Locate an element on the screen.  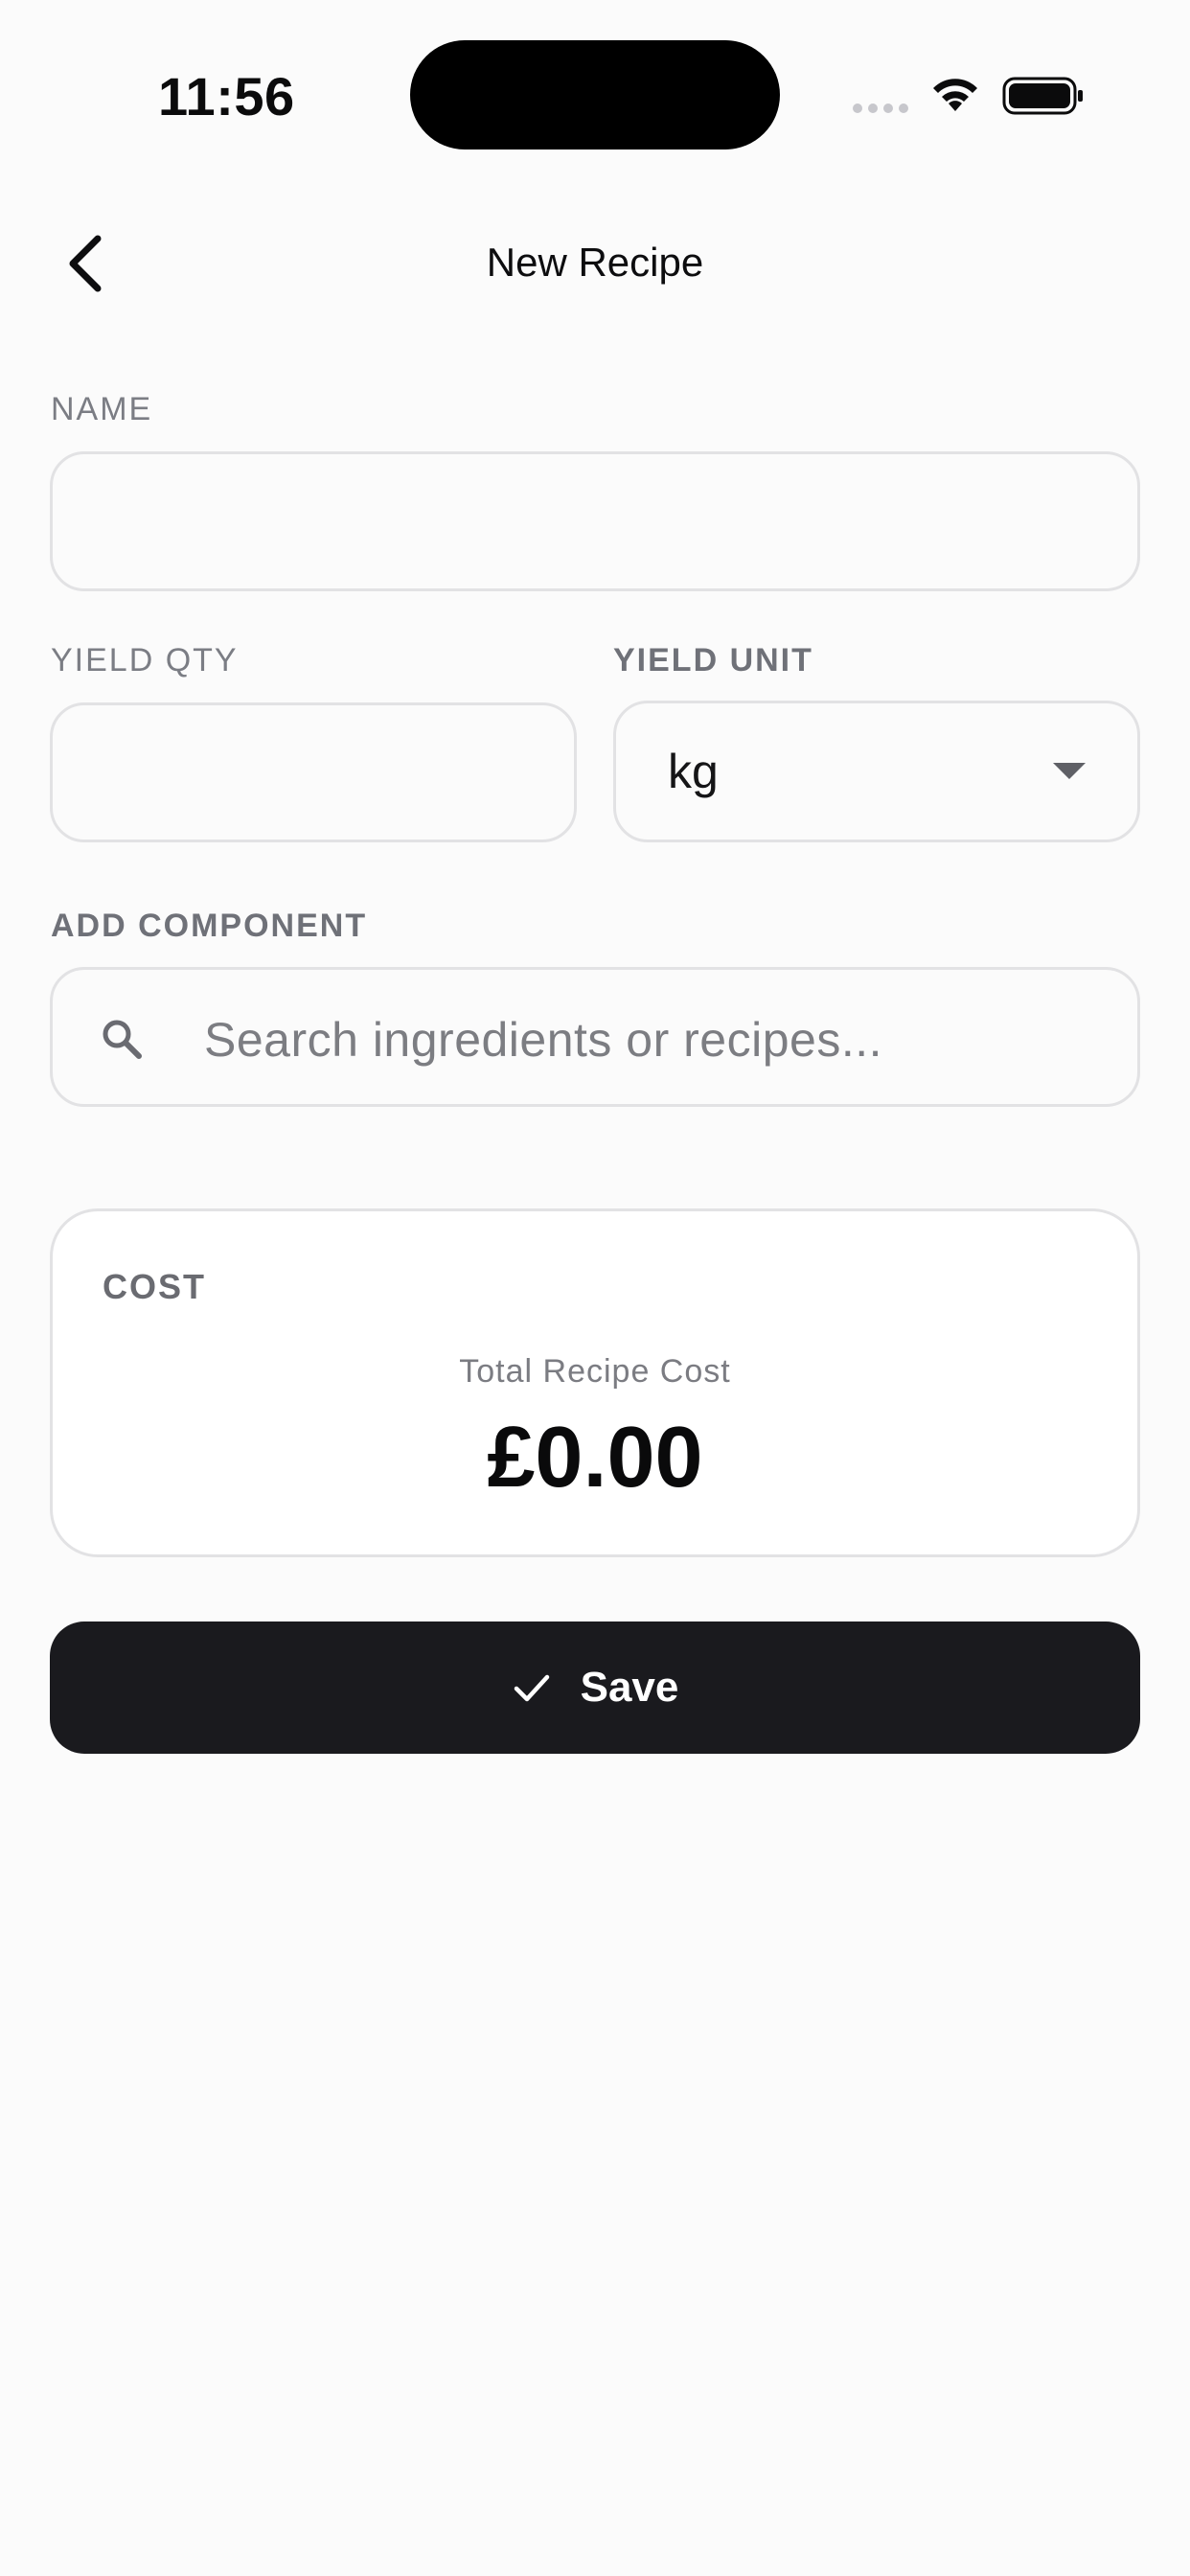
total-cost-label: Total Recipe Cost is located at coordinates (595, 1371).